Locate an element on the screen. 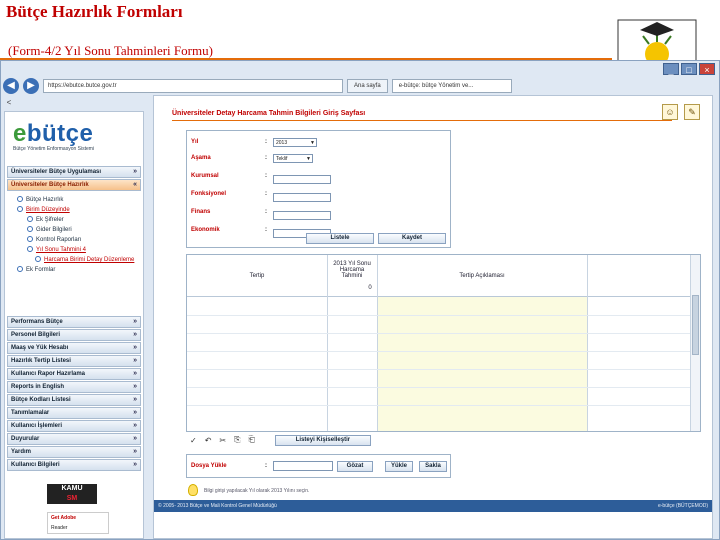 The width and height of the screenshot is (720, 540). finans-input is located at coordinates (302, 215).